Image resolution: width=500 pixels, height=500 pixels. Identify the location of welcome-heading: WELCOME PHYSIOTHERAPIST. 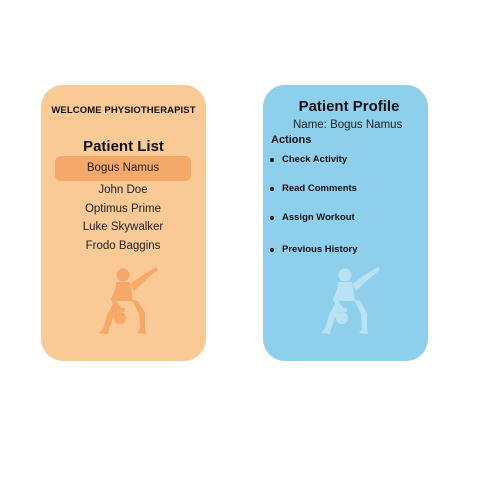
(123, 110).